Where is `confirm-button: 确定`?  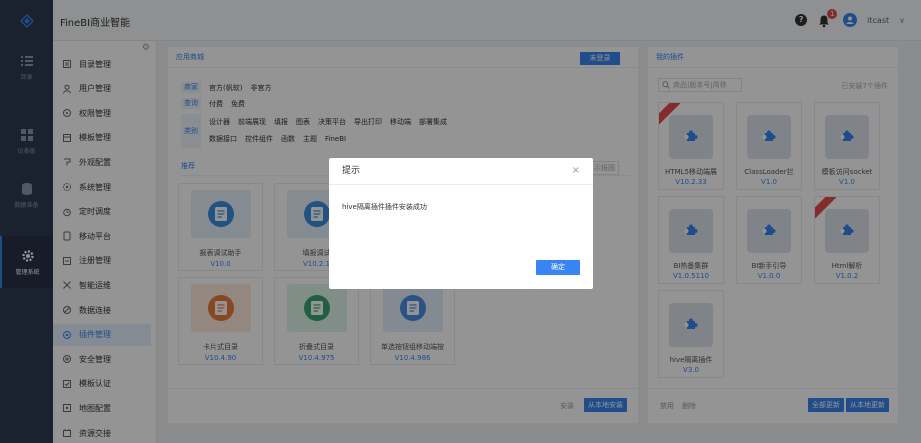 confirm-button: 确定 is located at coordinates (558, 267).